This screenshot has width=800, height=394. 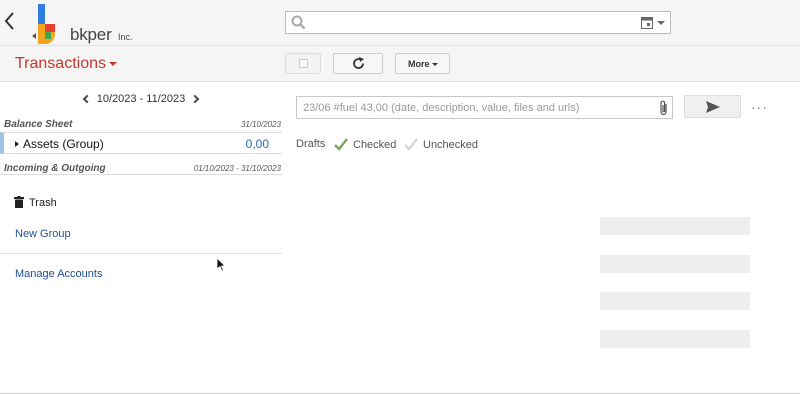 I want to click on checkbox-icon, so click(x=303, y=63).